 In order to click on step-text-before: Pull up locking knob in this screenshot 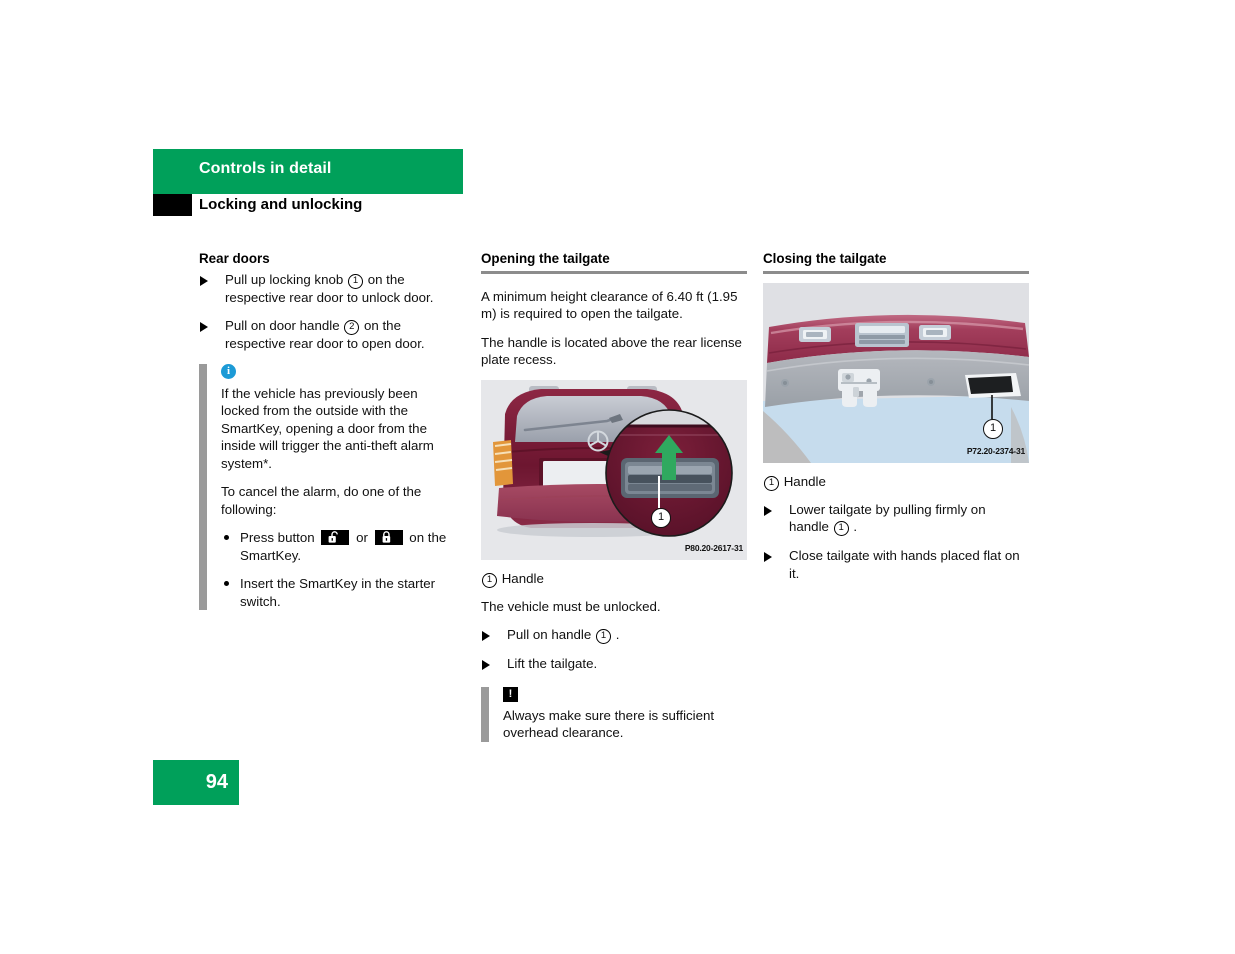, I will do `click(284, 279)`.